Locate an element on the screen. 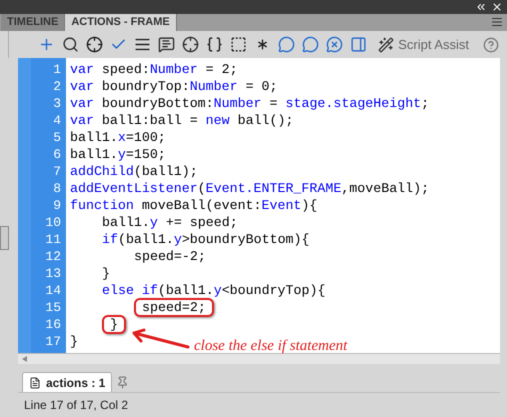 This screenshot has height=417, width=507. code-line: var speed:Number = 2; is located at coordinates (154, 69).